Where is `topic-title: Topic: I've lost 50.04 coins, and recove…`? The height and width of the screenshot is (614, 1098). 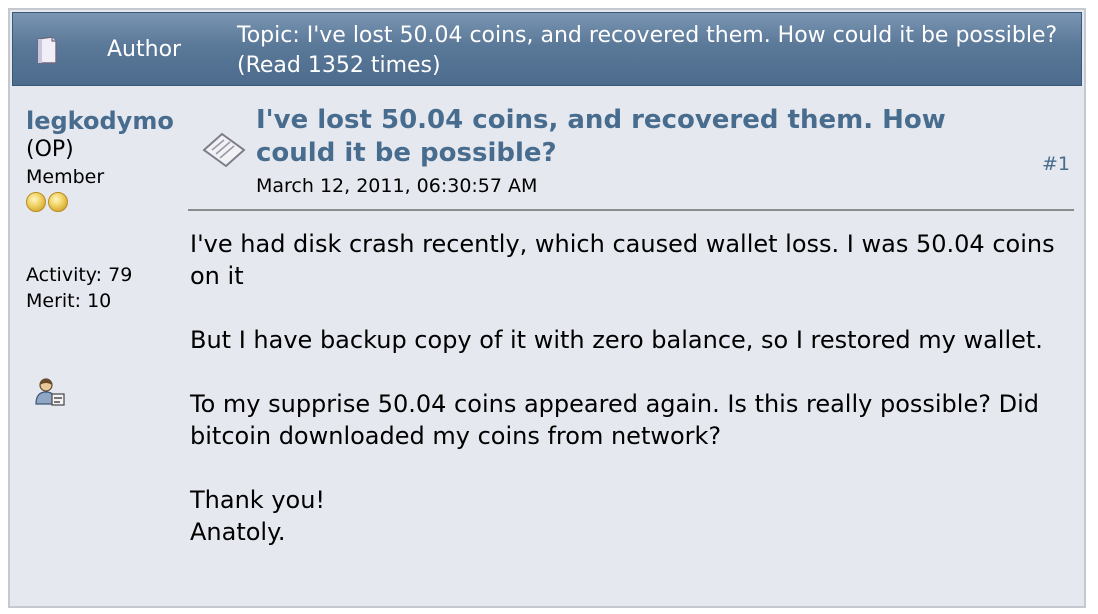 topic-title: Topic: I've lost 50.04 coins, and recove… is located at coordinates (647, 50).